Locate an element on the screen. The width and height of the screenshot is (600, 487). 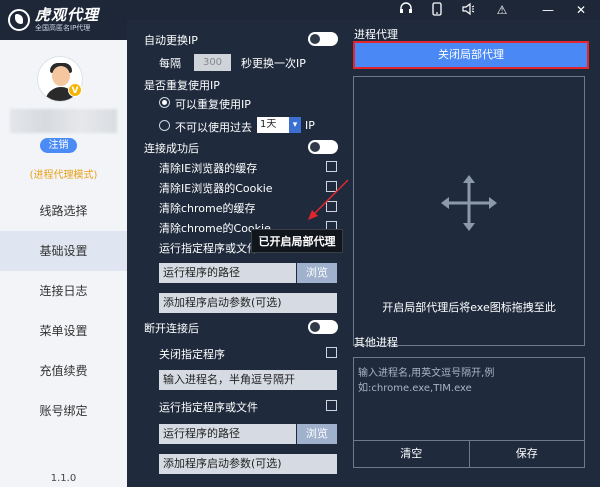
version-label: 1.1.0 is located at coordinates (63, 478).